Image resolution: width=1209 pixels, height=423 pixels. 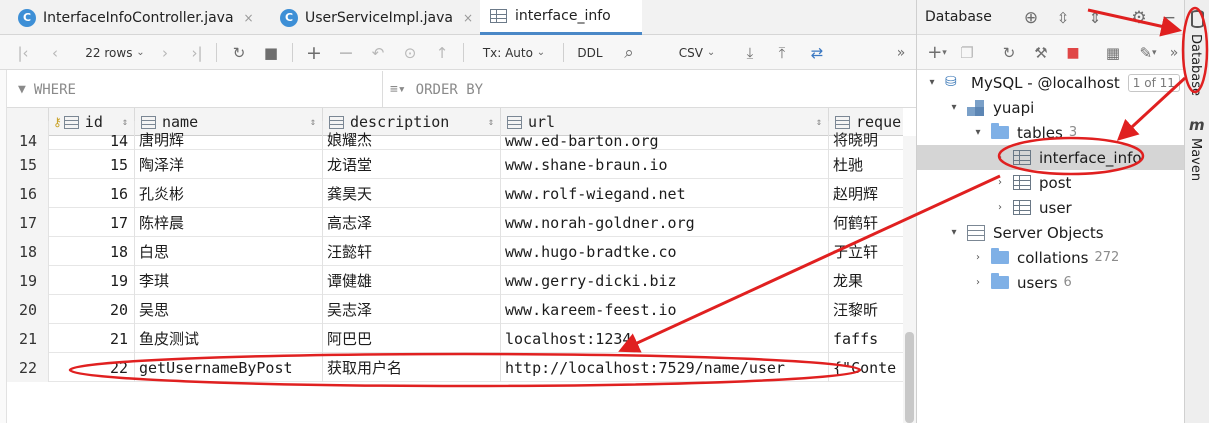 I want to click on table-row: 18 18 白思 汪懿轩 www.hugo-bradtke.co 于立轩, so click(x=455, y=251).